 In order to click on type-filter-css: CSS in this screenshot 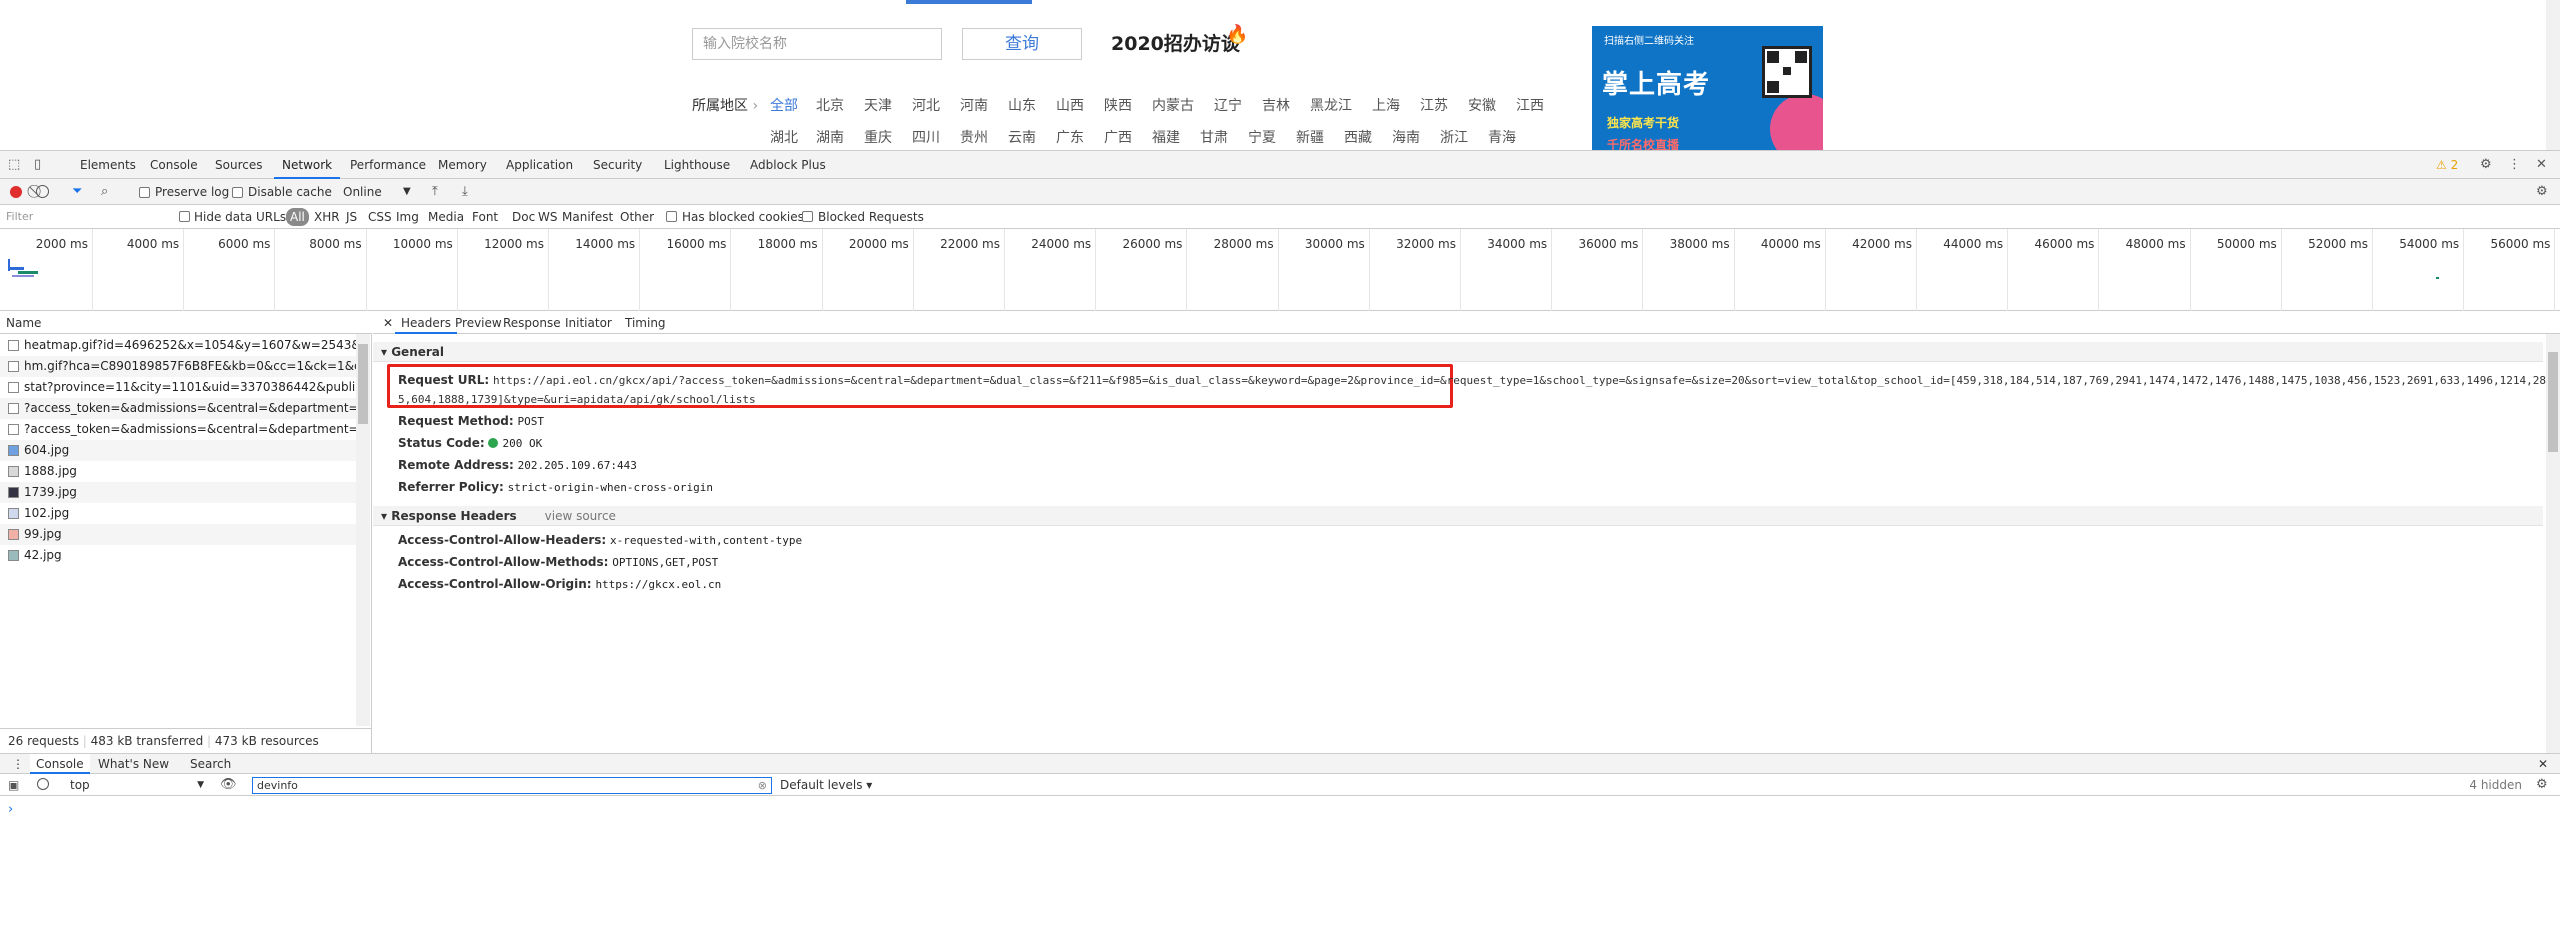, I will do `click(380, 217)`.